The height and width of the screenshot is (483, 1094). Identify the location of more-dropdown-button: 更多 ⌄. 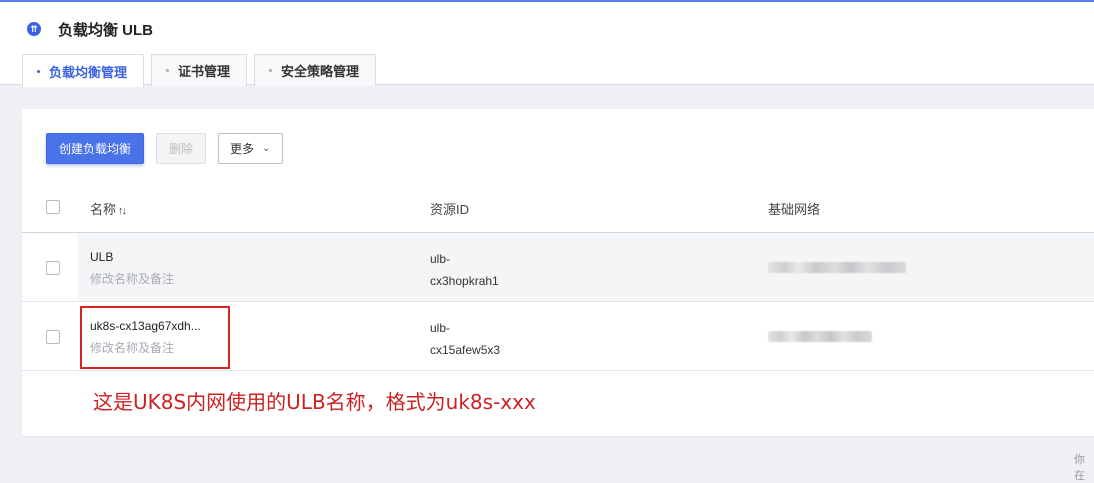
(251, 148).